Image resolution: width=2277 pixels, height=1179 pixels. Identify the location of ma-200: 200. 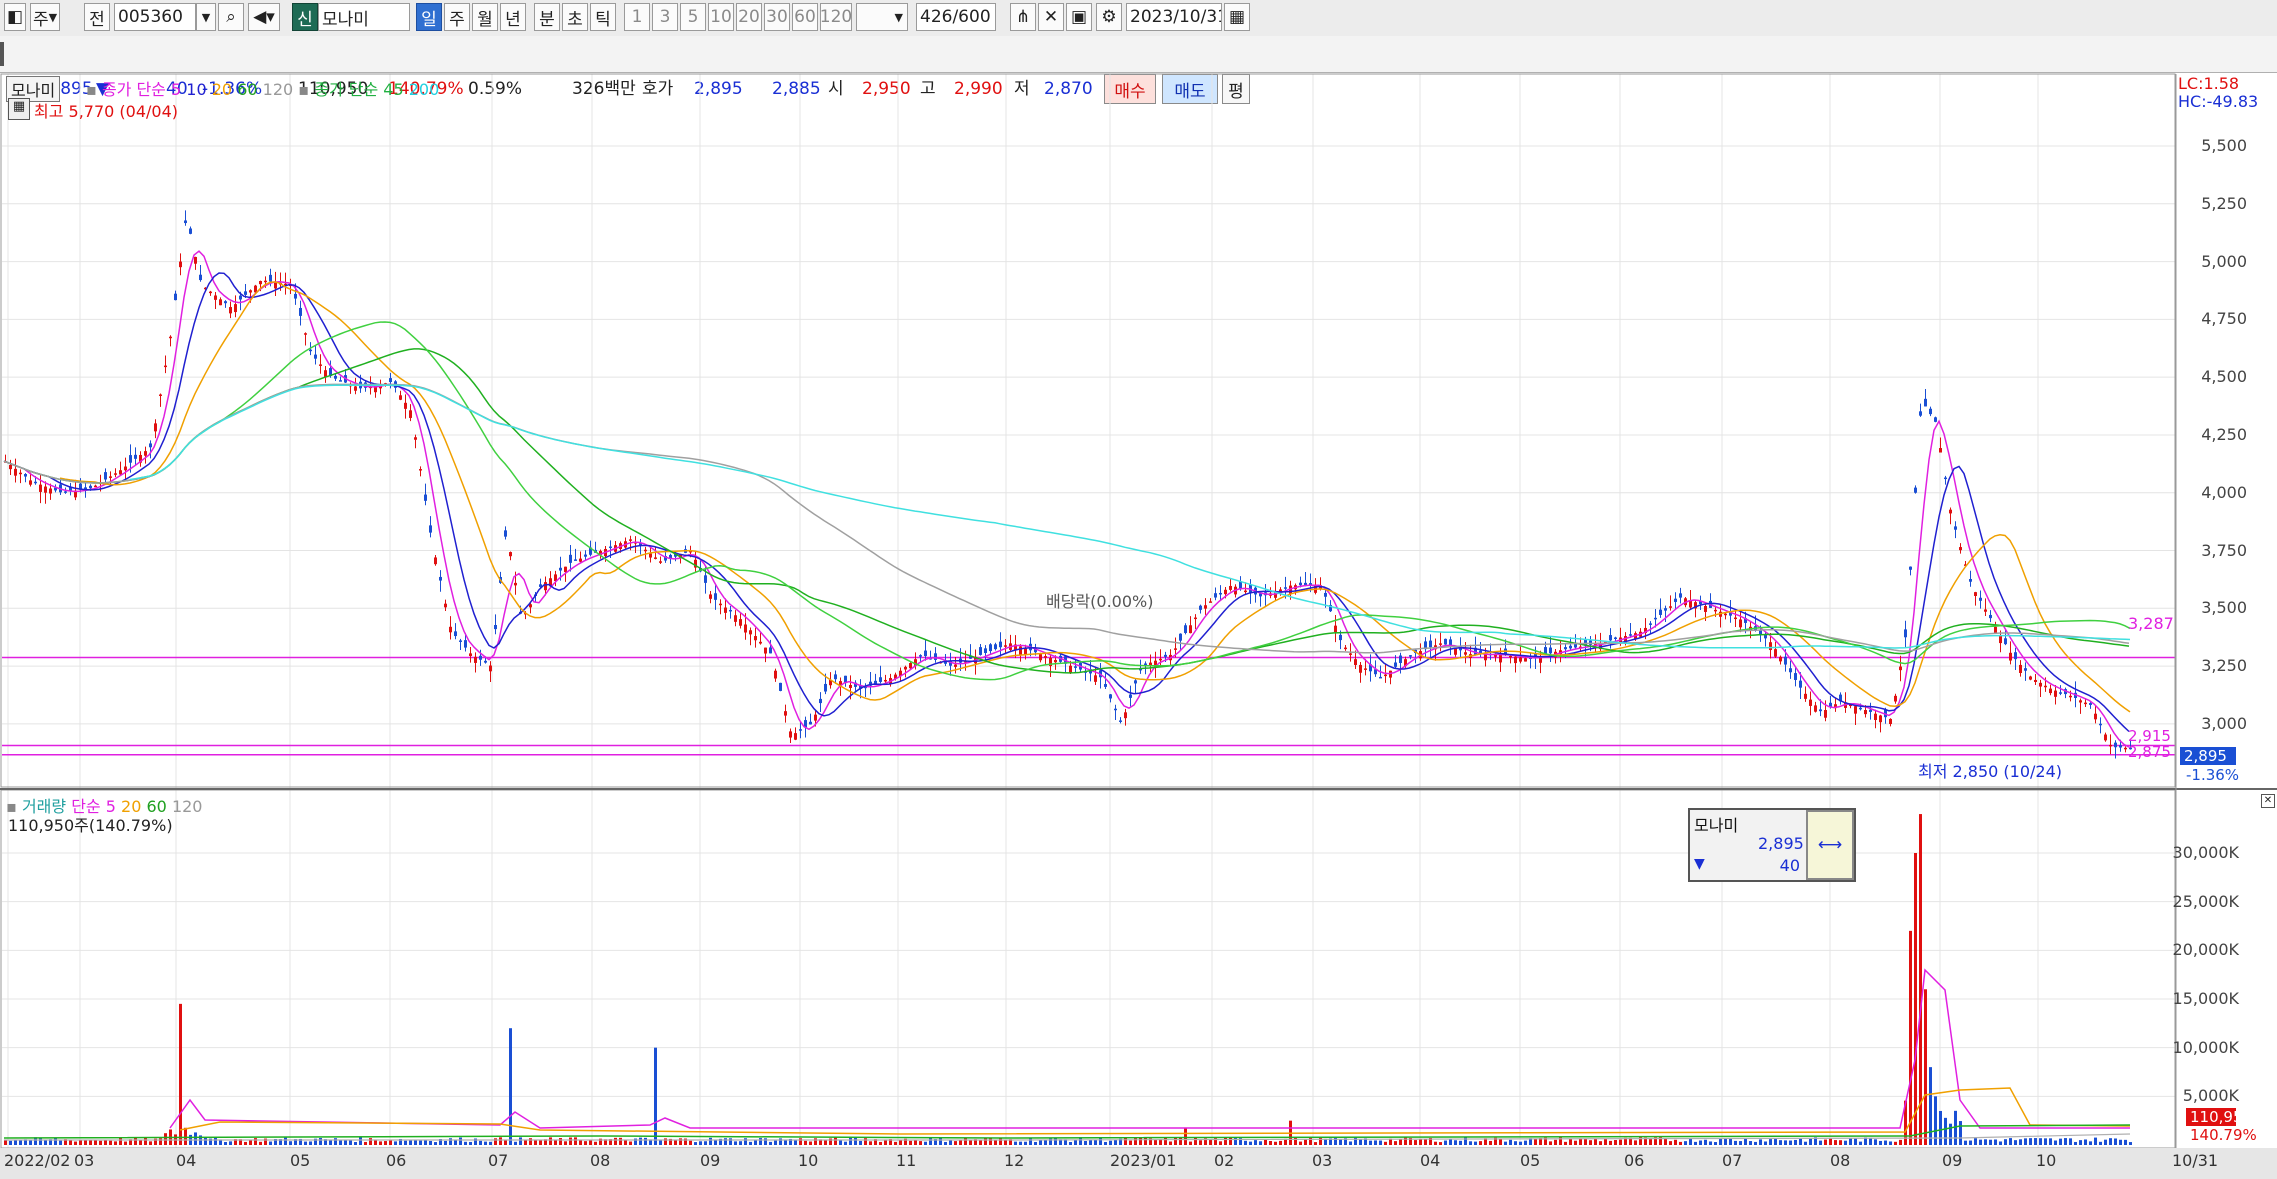
(424, 89).